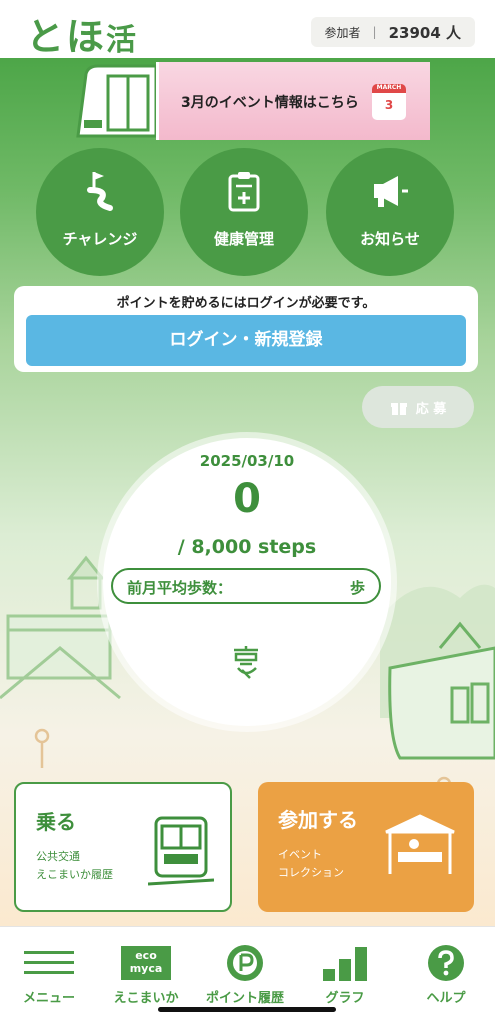 This screenshot has width=495, height=1024. I want to click on step-goal: / 8,000 steps, so click(247, 547).